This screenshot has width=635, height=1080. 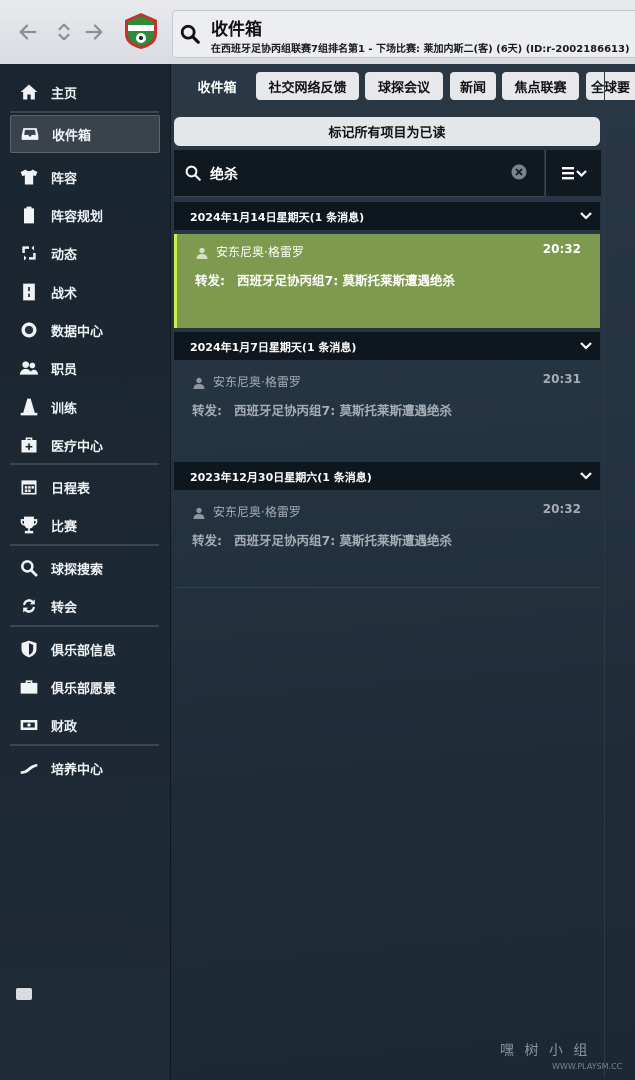 What do you see at coordinates (77, 217) in the screenshot?
I see `sidebar-item-label: 阵容规划` at bounding box center [77, 217].